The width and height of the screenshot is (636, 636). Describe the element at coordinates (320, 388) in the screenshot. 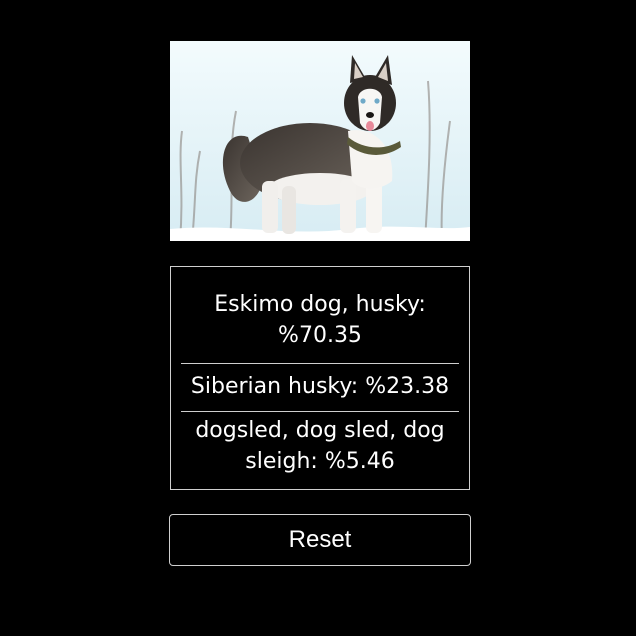

I see `prediction-item: Siberian husky: %23.38` at that location.